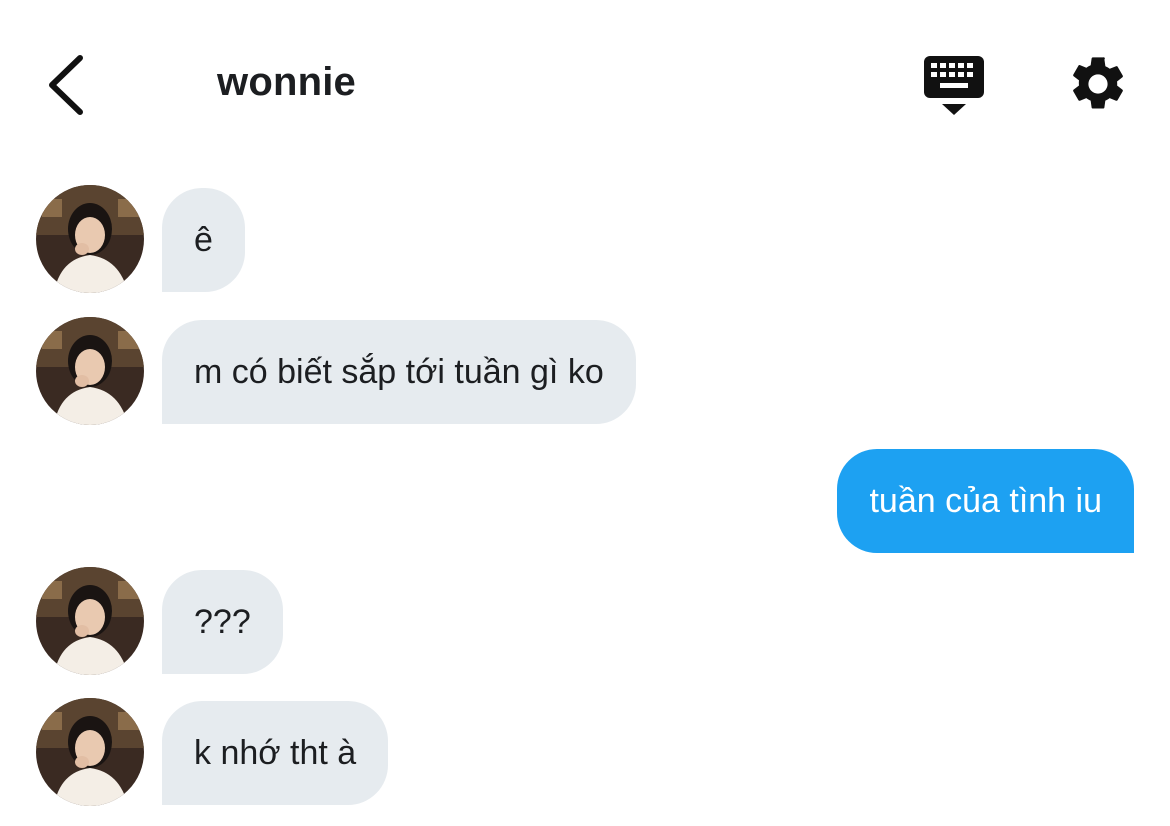 This screenshot has width=1170, height=826. I want to click on message-row: tuần của tình iu, so click(585, 502).